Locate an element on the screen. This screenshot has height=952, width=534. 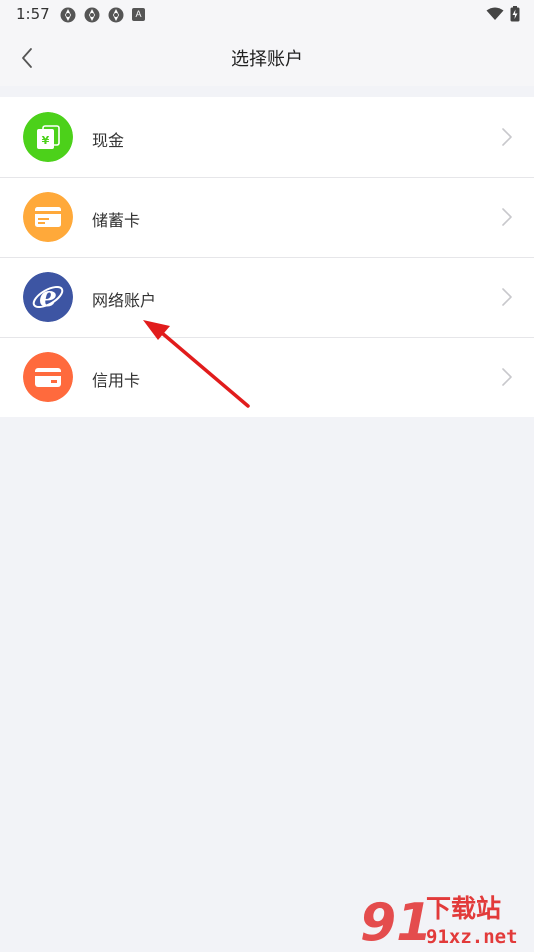
nav-bar: 选择账户 is located at coordinates (267, 57).